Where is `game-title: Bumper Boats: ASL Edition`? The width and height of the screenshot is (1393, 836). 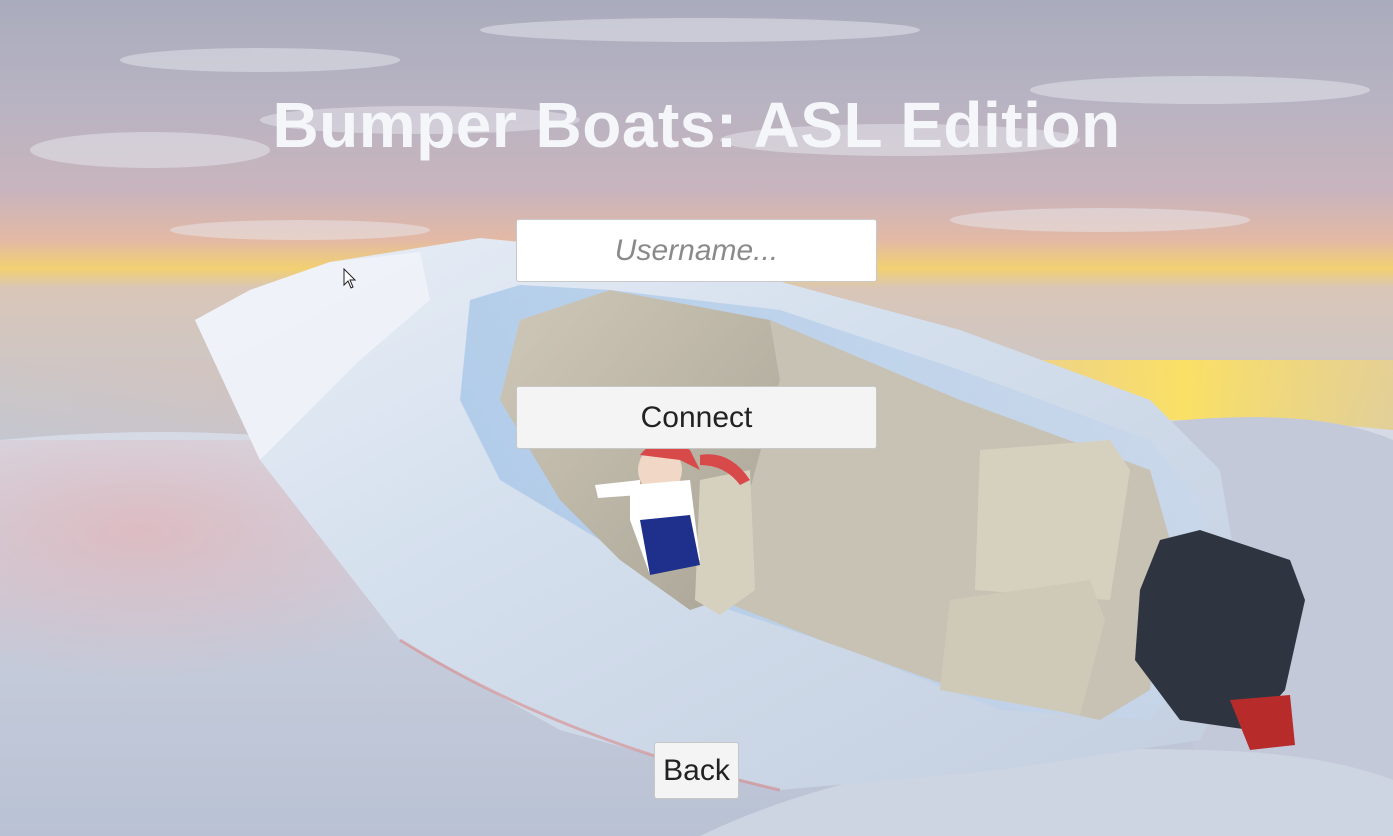 game-title: Bumper Boats: ASL Edition is located at coordinates (696, 124).